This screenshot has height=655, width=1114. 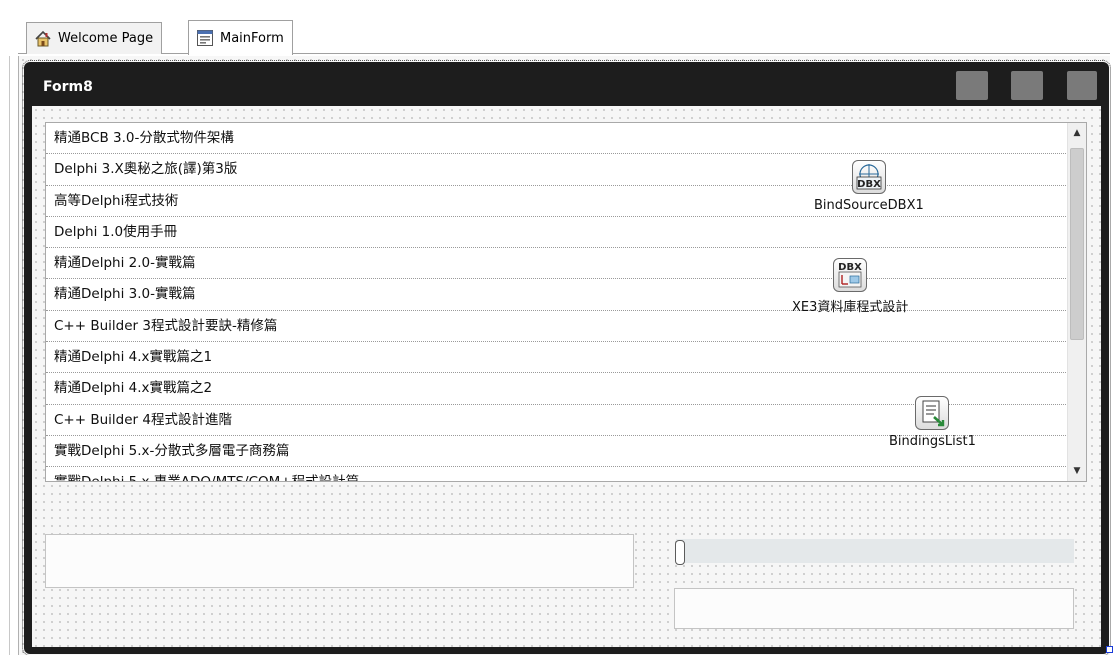 I want to click on list-item: C++ Builder 3程式設計要訣-精修篇, so click(x=557, y=327).